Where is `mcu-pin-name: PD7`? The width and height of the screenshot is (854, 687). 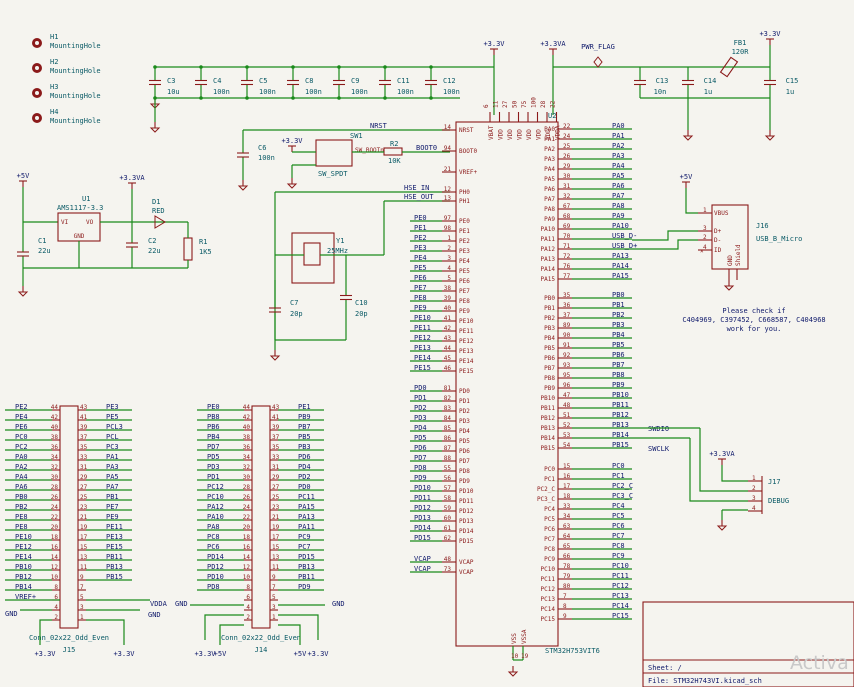
mcu-pin-name: PD7 is located at coordinates (464, 461).